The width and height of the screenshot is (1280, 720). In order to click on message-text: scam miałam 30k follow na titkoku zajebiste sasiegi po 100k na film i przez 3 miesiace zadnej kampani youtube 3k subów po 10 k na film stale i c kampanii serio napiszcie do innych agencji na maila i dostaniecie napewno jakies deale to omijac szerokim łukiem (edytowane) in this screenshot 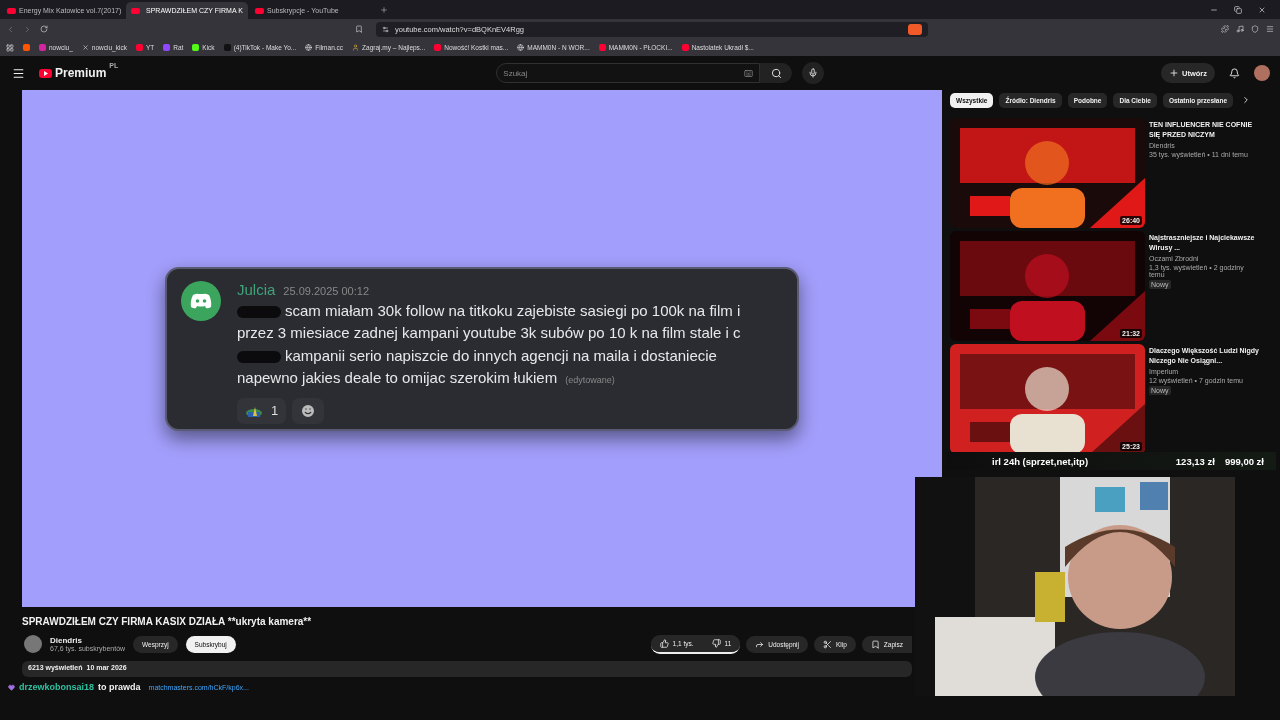, I will do `click(489, 344)`.